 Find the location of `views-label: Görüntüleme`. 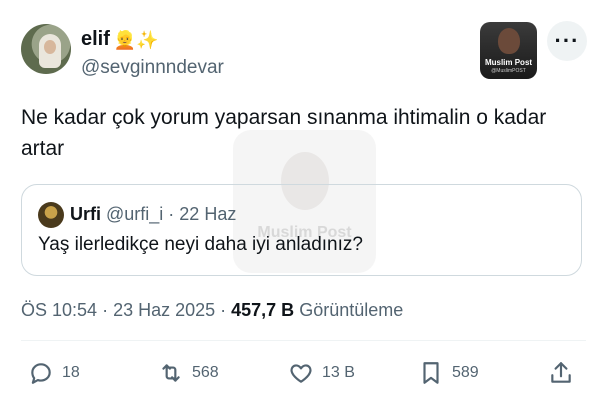

views-label: Görüntüleme is located at coordinates (351, 310).